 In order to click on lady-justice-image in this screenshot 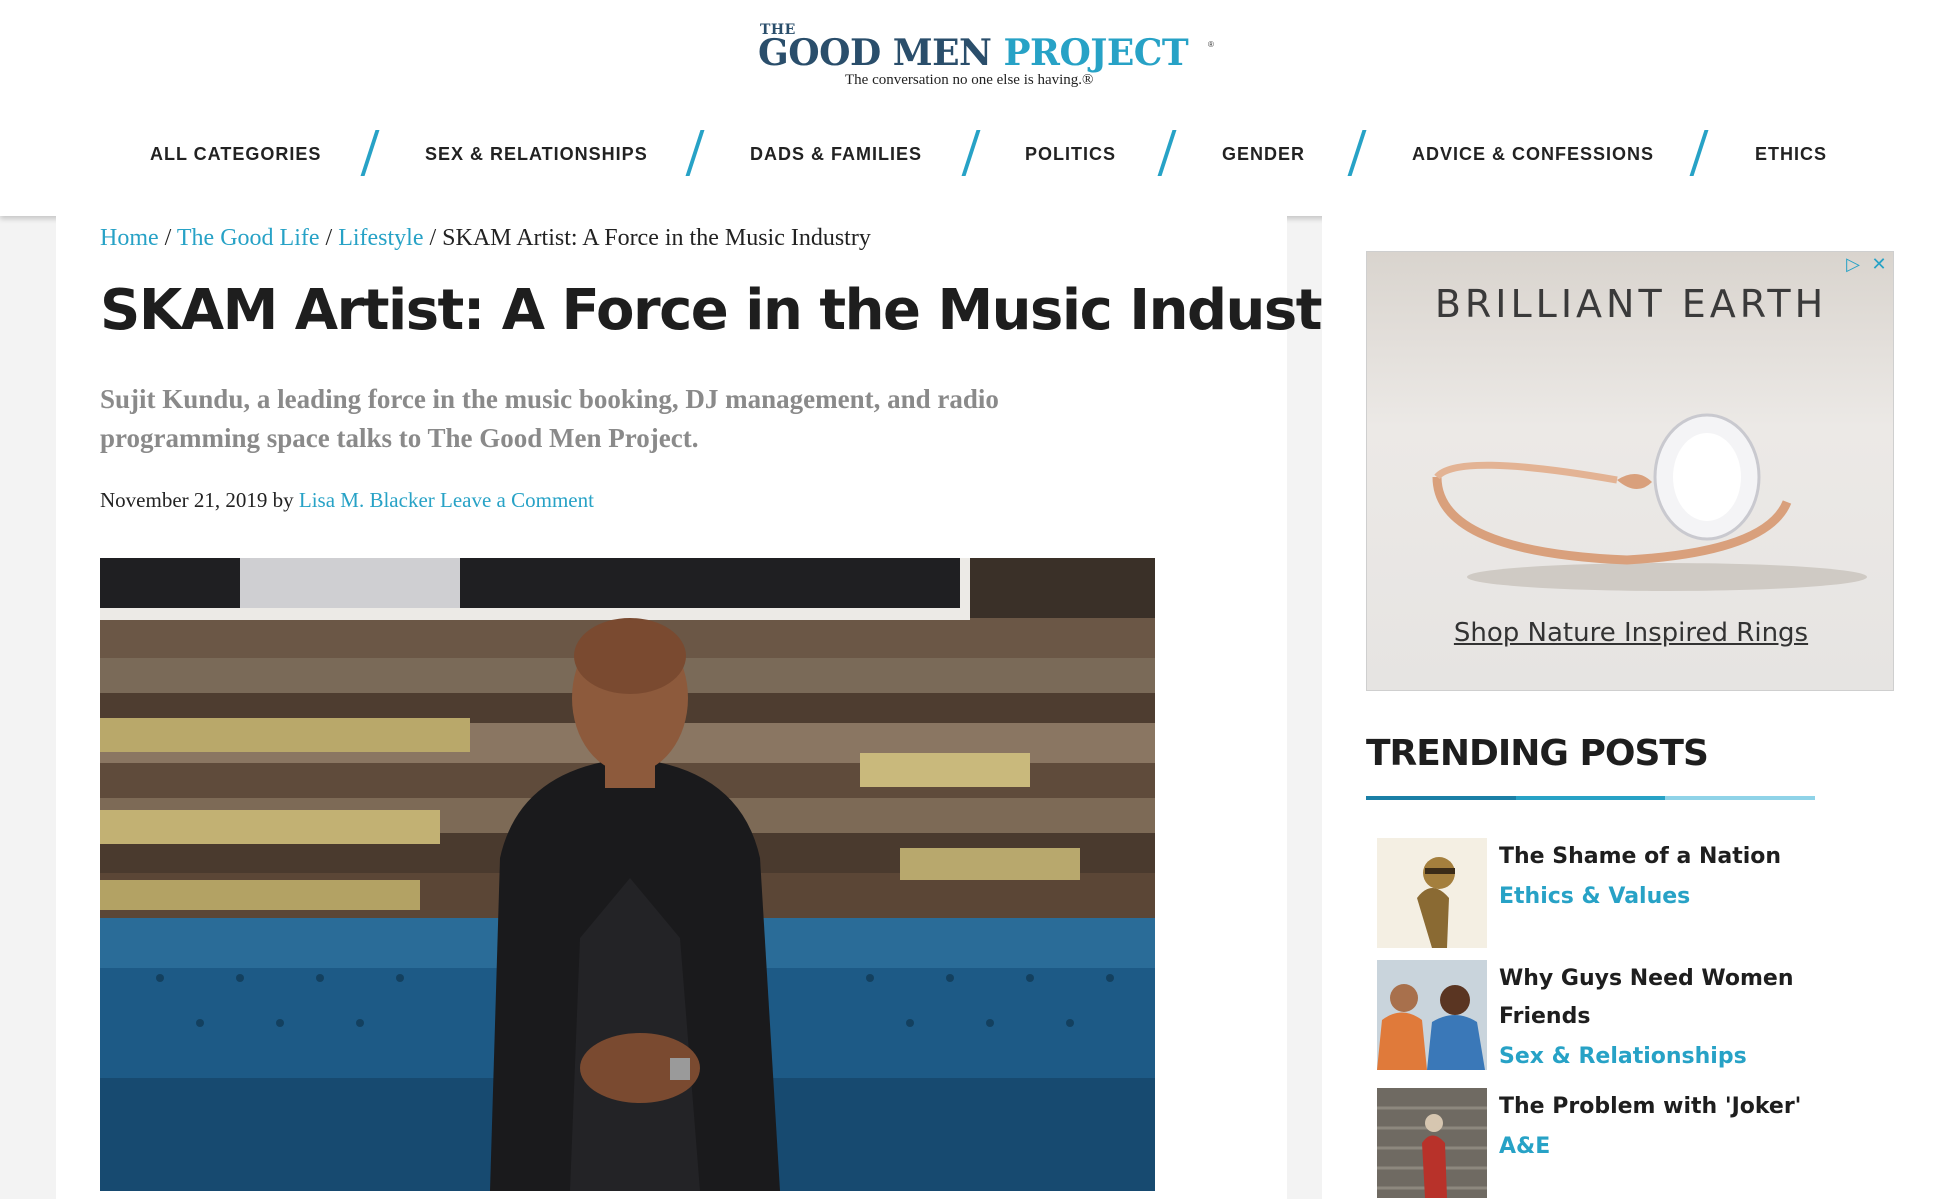, I will do `click(1432, 893)`.